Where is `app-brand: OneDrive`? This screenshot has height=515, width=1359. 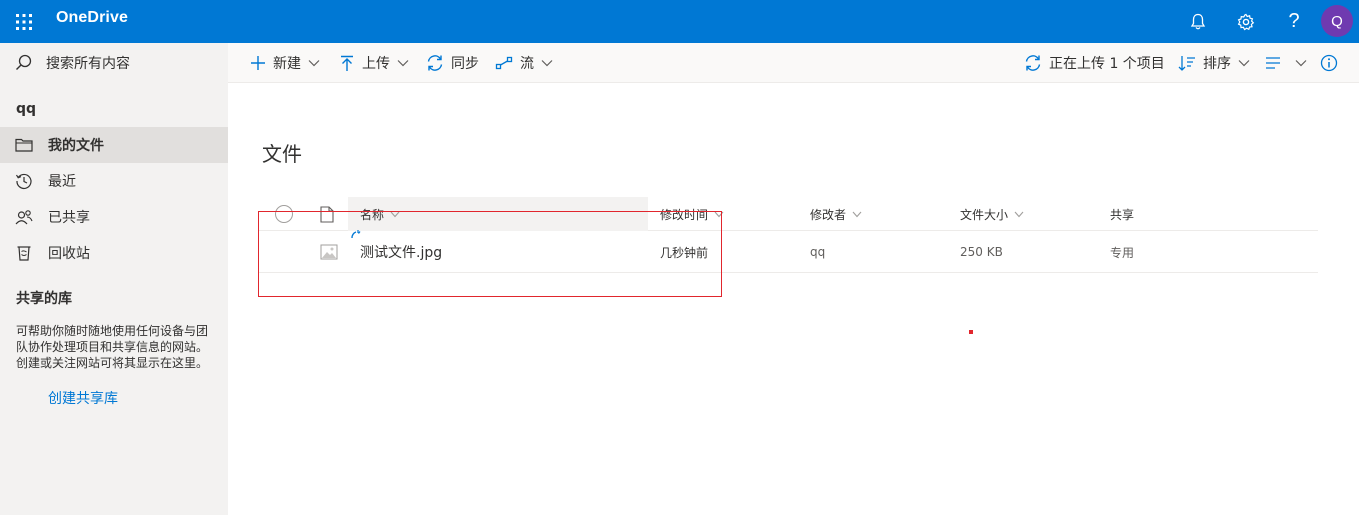
app-brand: OneDrive is located at coordinates (92, 18).